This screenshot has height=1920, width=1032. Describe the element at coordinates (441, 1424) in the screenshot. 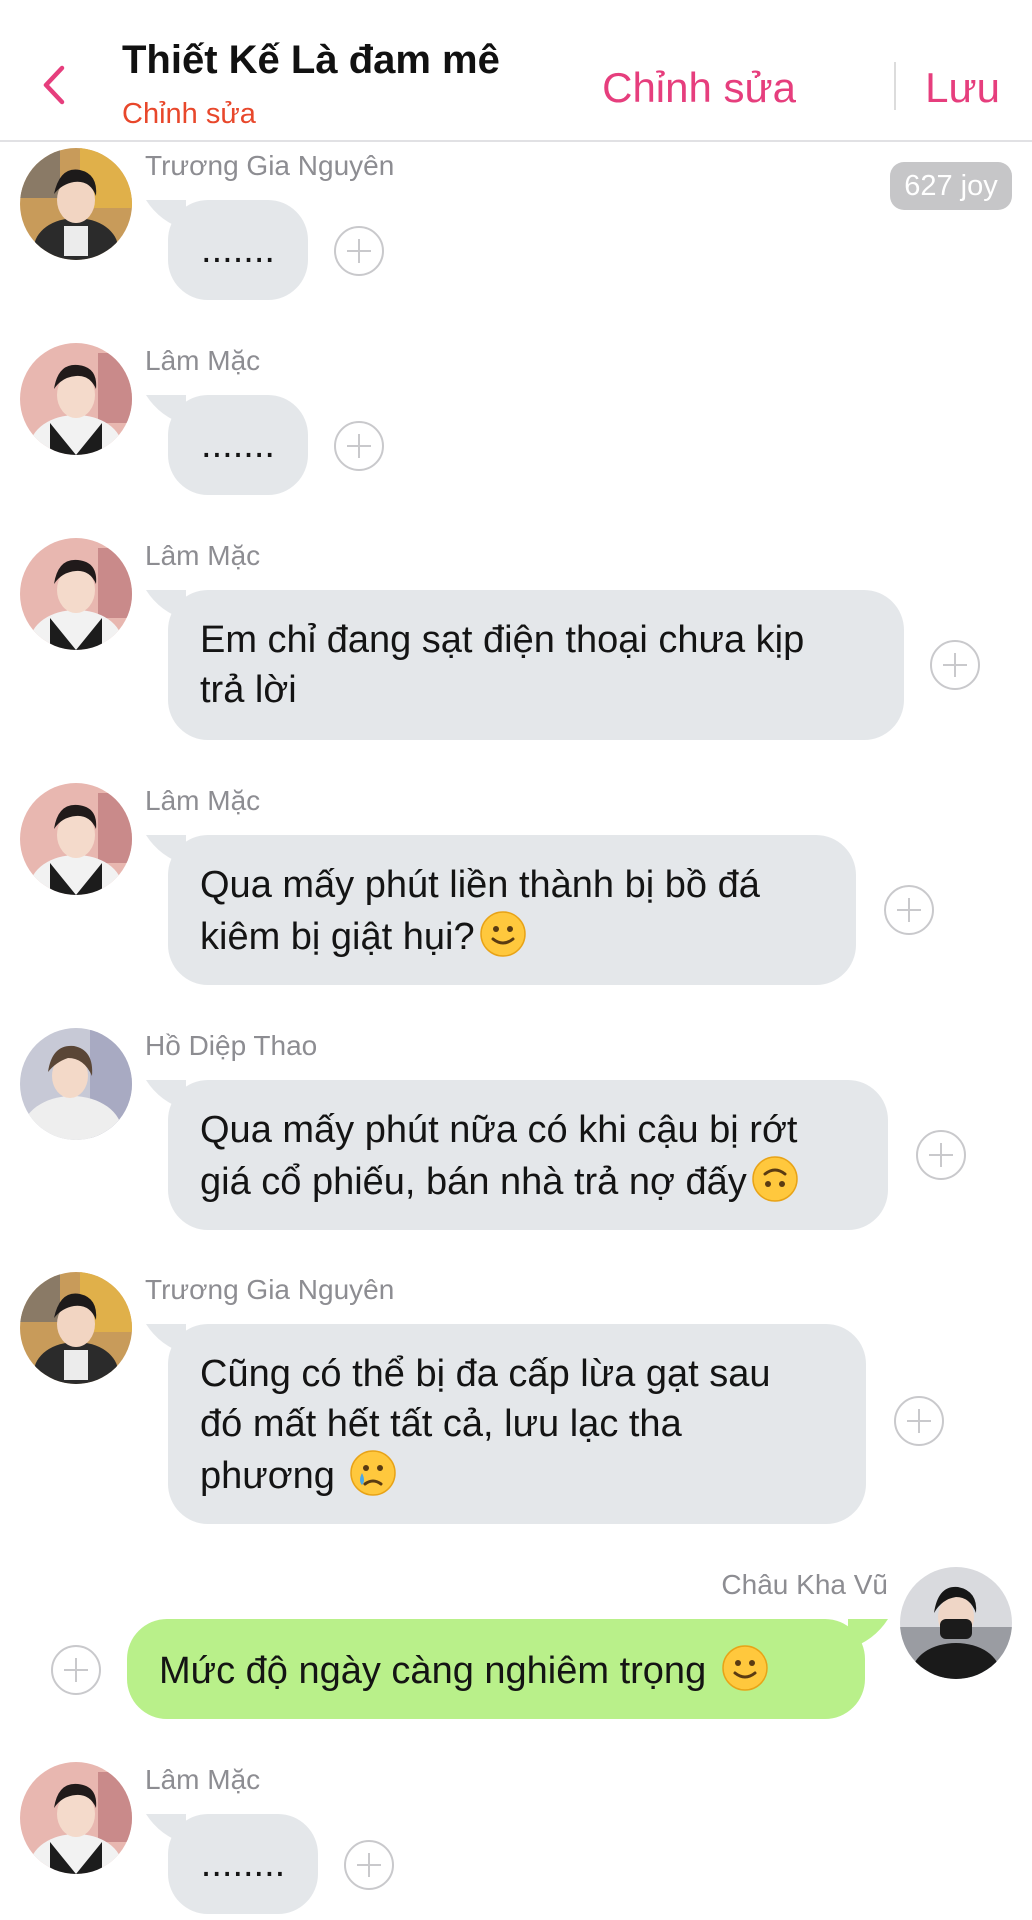

I see `message-text-line: đó mất hết tất cả, lưu lạc tha` at that location.